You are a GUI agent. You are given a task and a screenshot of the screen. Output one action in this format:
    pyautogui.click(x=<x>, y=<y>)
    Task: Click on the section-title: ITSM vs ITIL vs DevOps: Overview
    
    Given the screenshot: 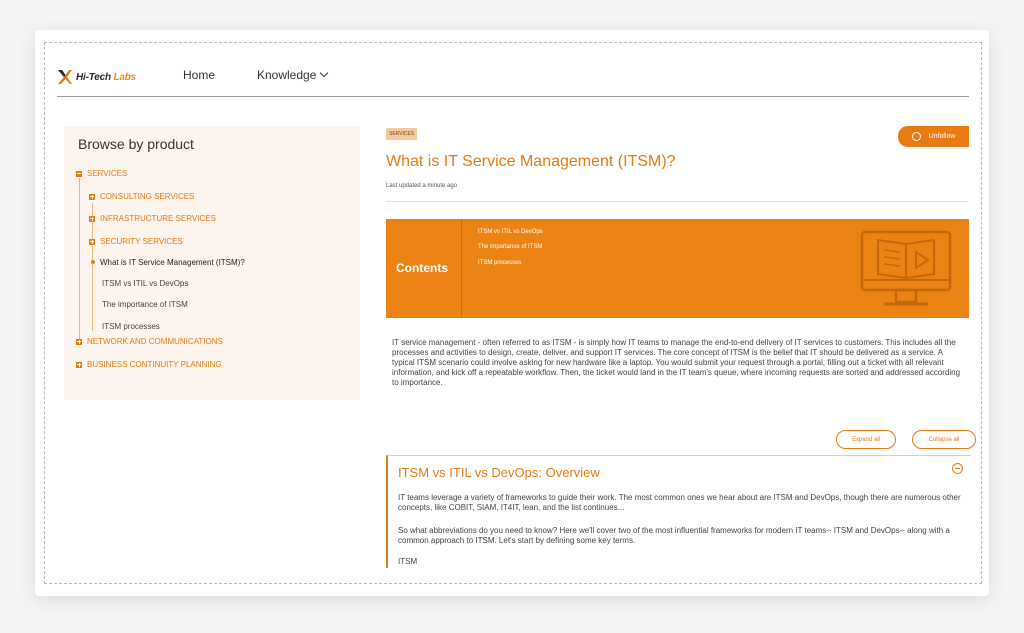 What is the action you would take?
    pyautogui.click(x=499, y=472)
    